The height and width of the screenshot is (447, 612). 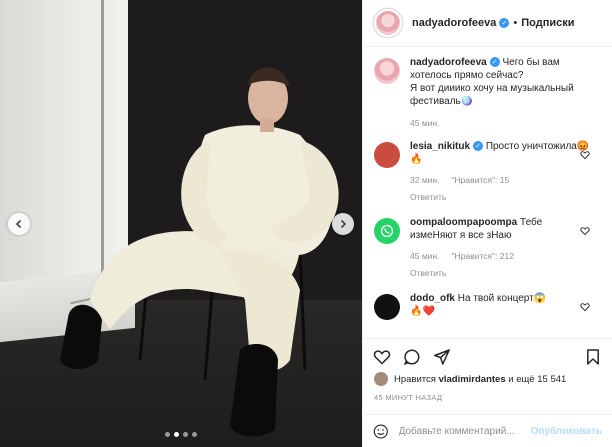 What do you see at coordinates (432, 298) in the screenshot?
I see `commenter-username: dodo_ofk` at bounding box center [432, 298].